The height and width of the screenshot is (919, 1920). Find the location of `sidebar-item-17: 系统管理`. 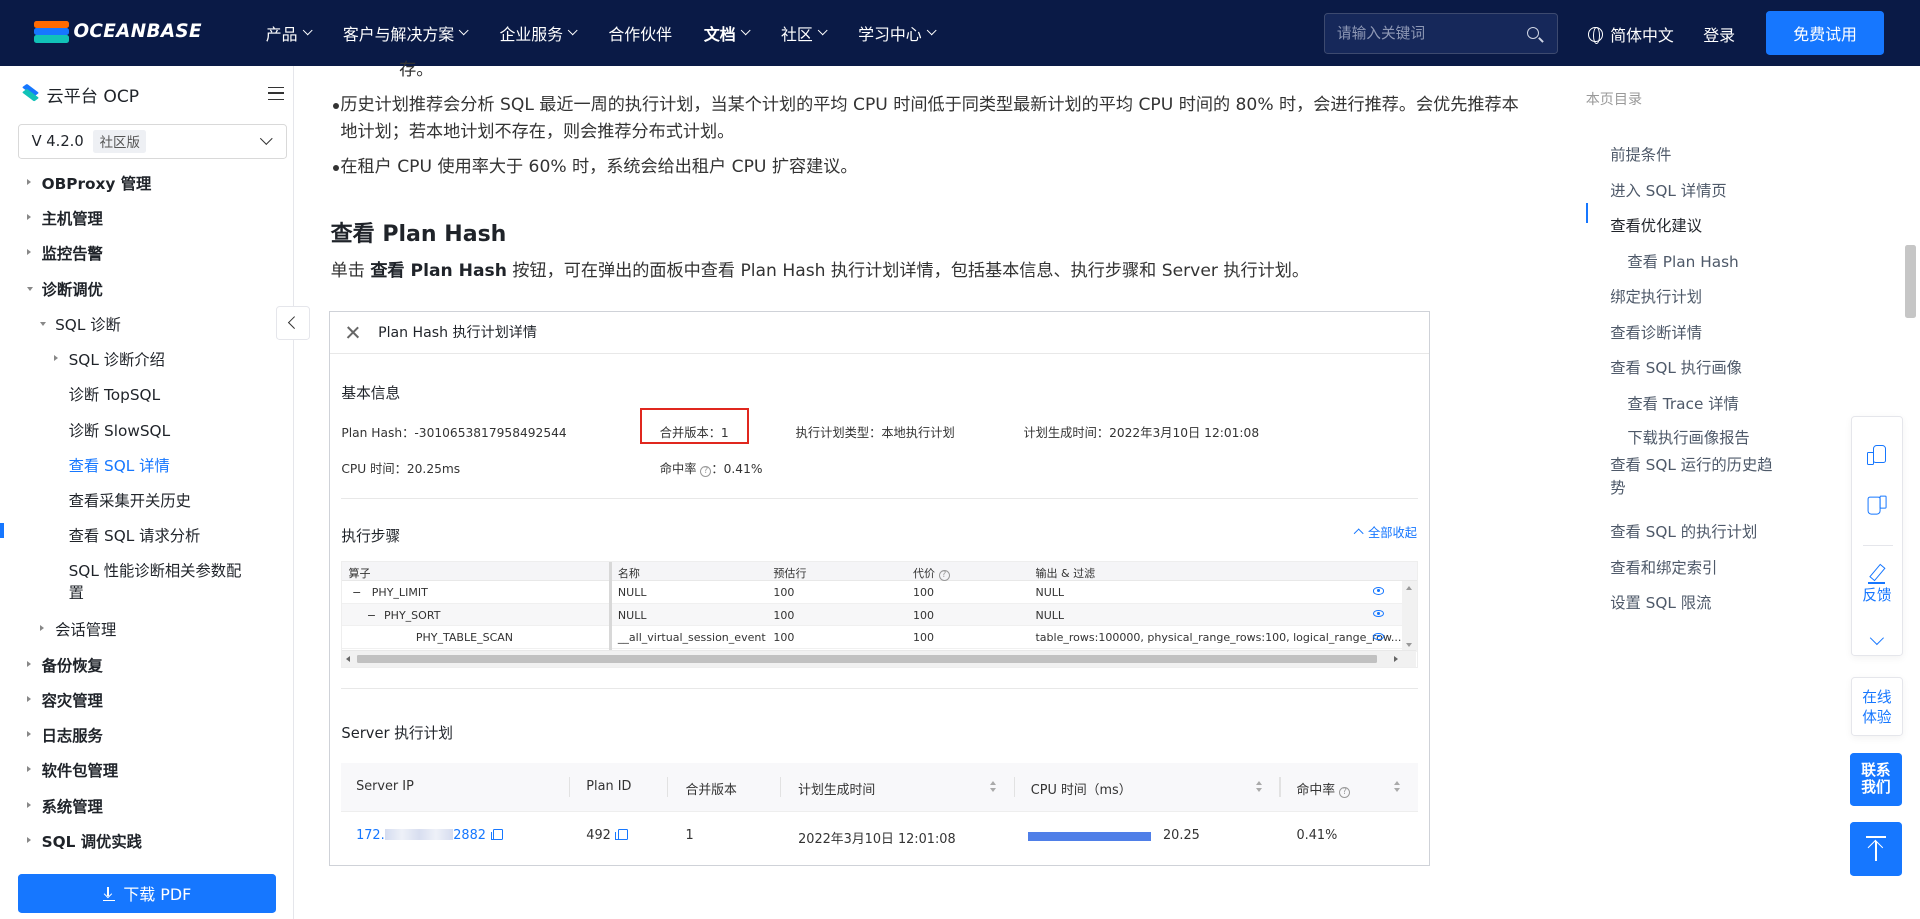

sidebar-item-17: 系统管理 is located at coordinates (147, 805).